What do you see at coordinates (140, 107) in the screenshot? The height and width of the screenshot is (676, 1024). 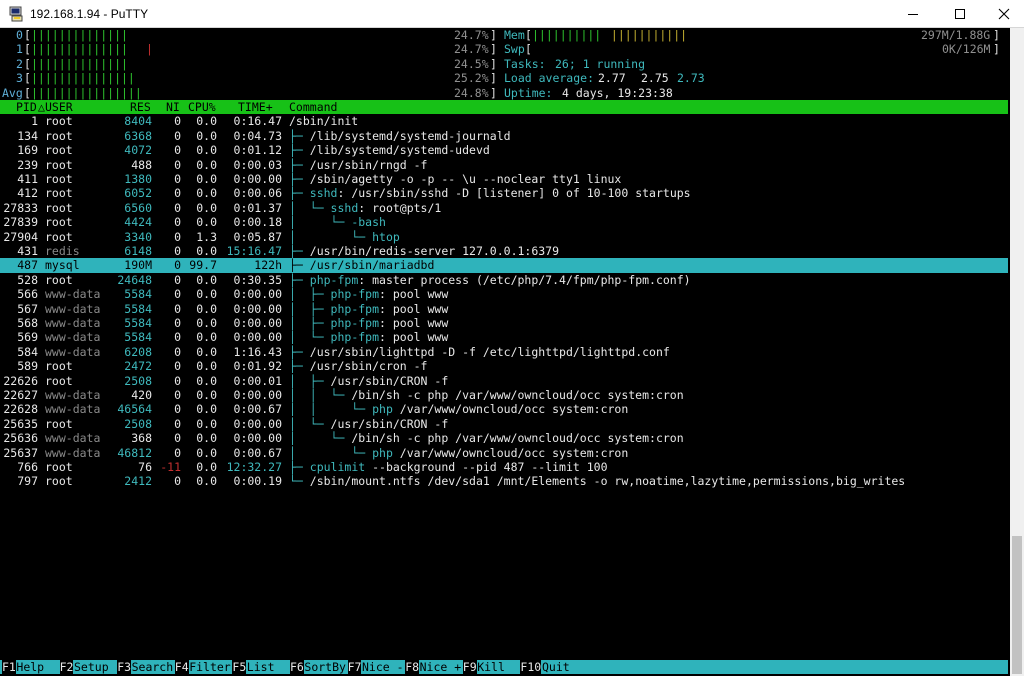 I see `col-res: RES` at bounding box center [140, 107].